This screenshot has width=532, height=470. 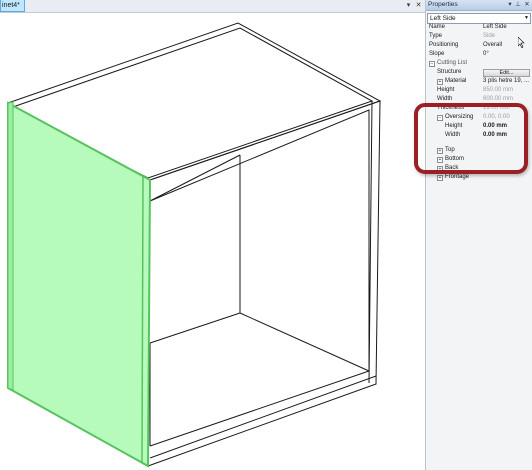 I want to click on property-value: 850.00 mm, so click(x=498, y=90).